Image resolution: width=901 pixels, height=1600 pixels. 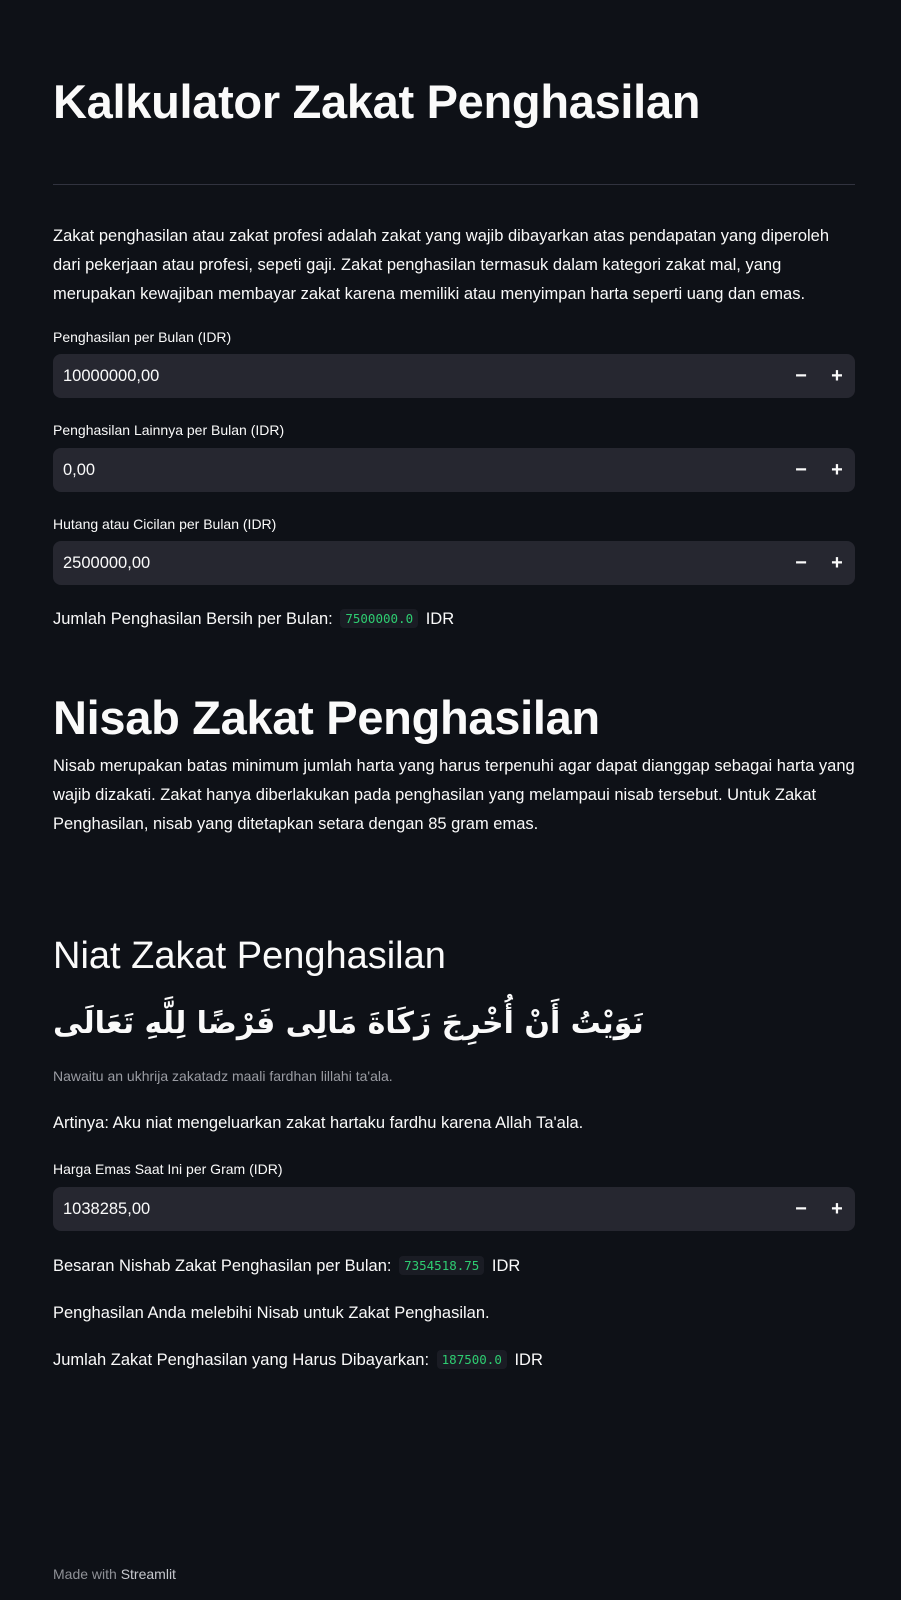 I want to click on nishab-result-unit: IDR, so click(x=506, y=1266).